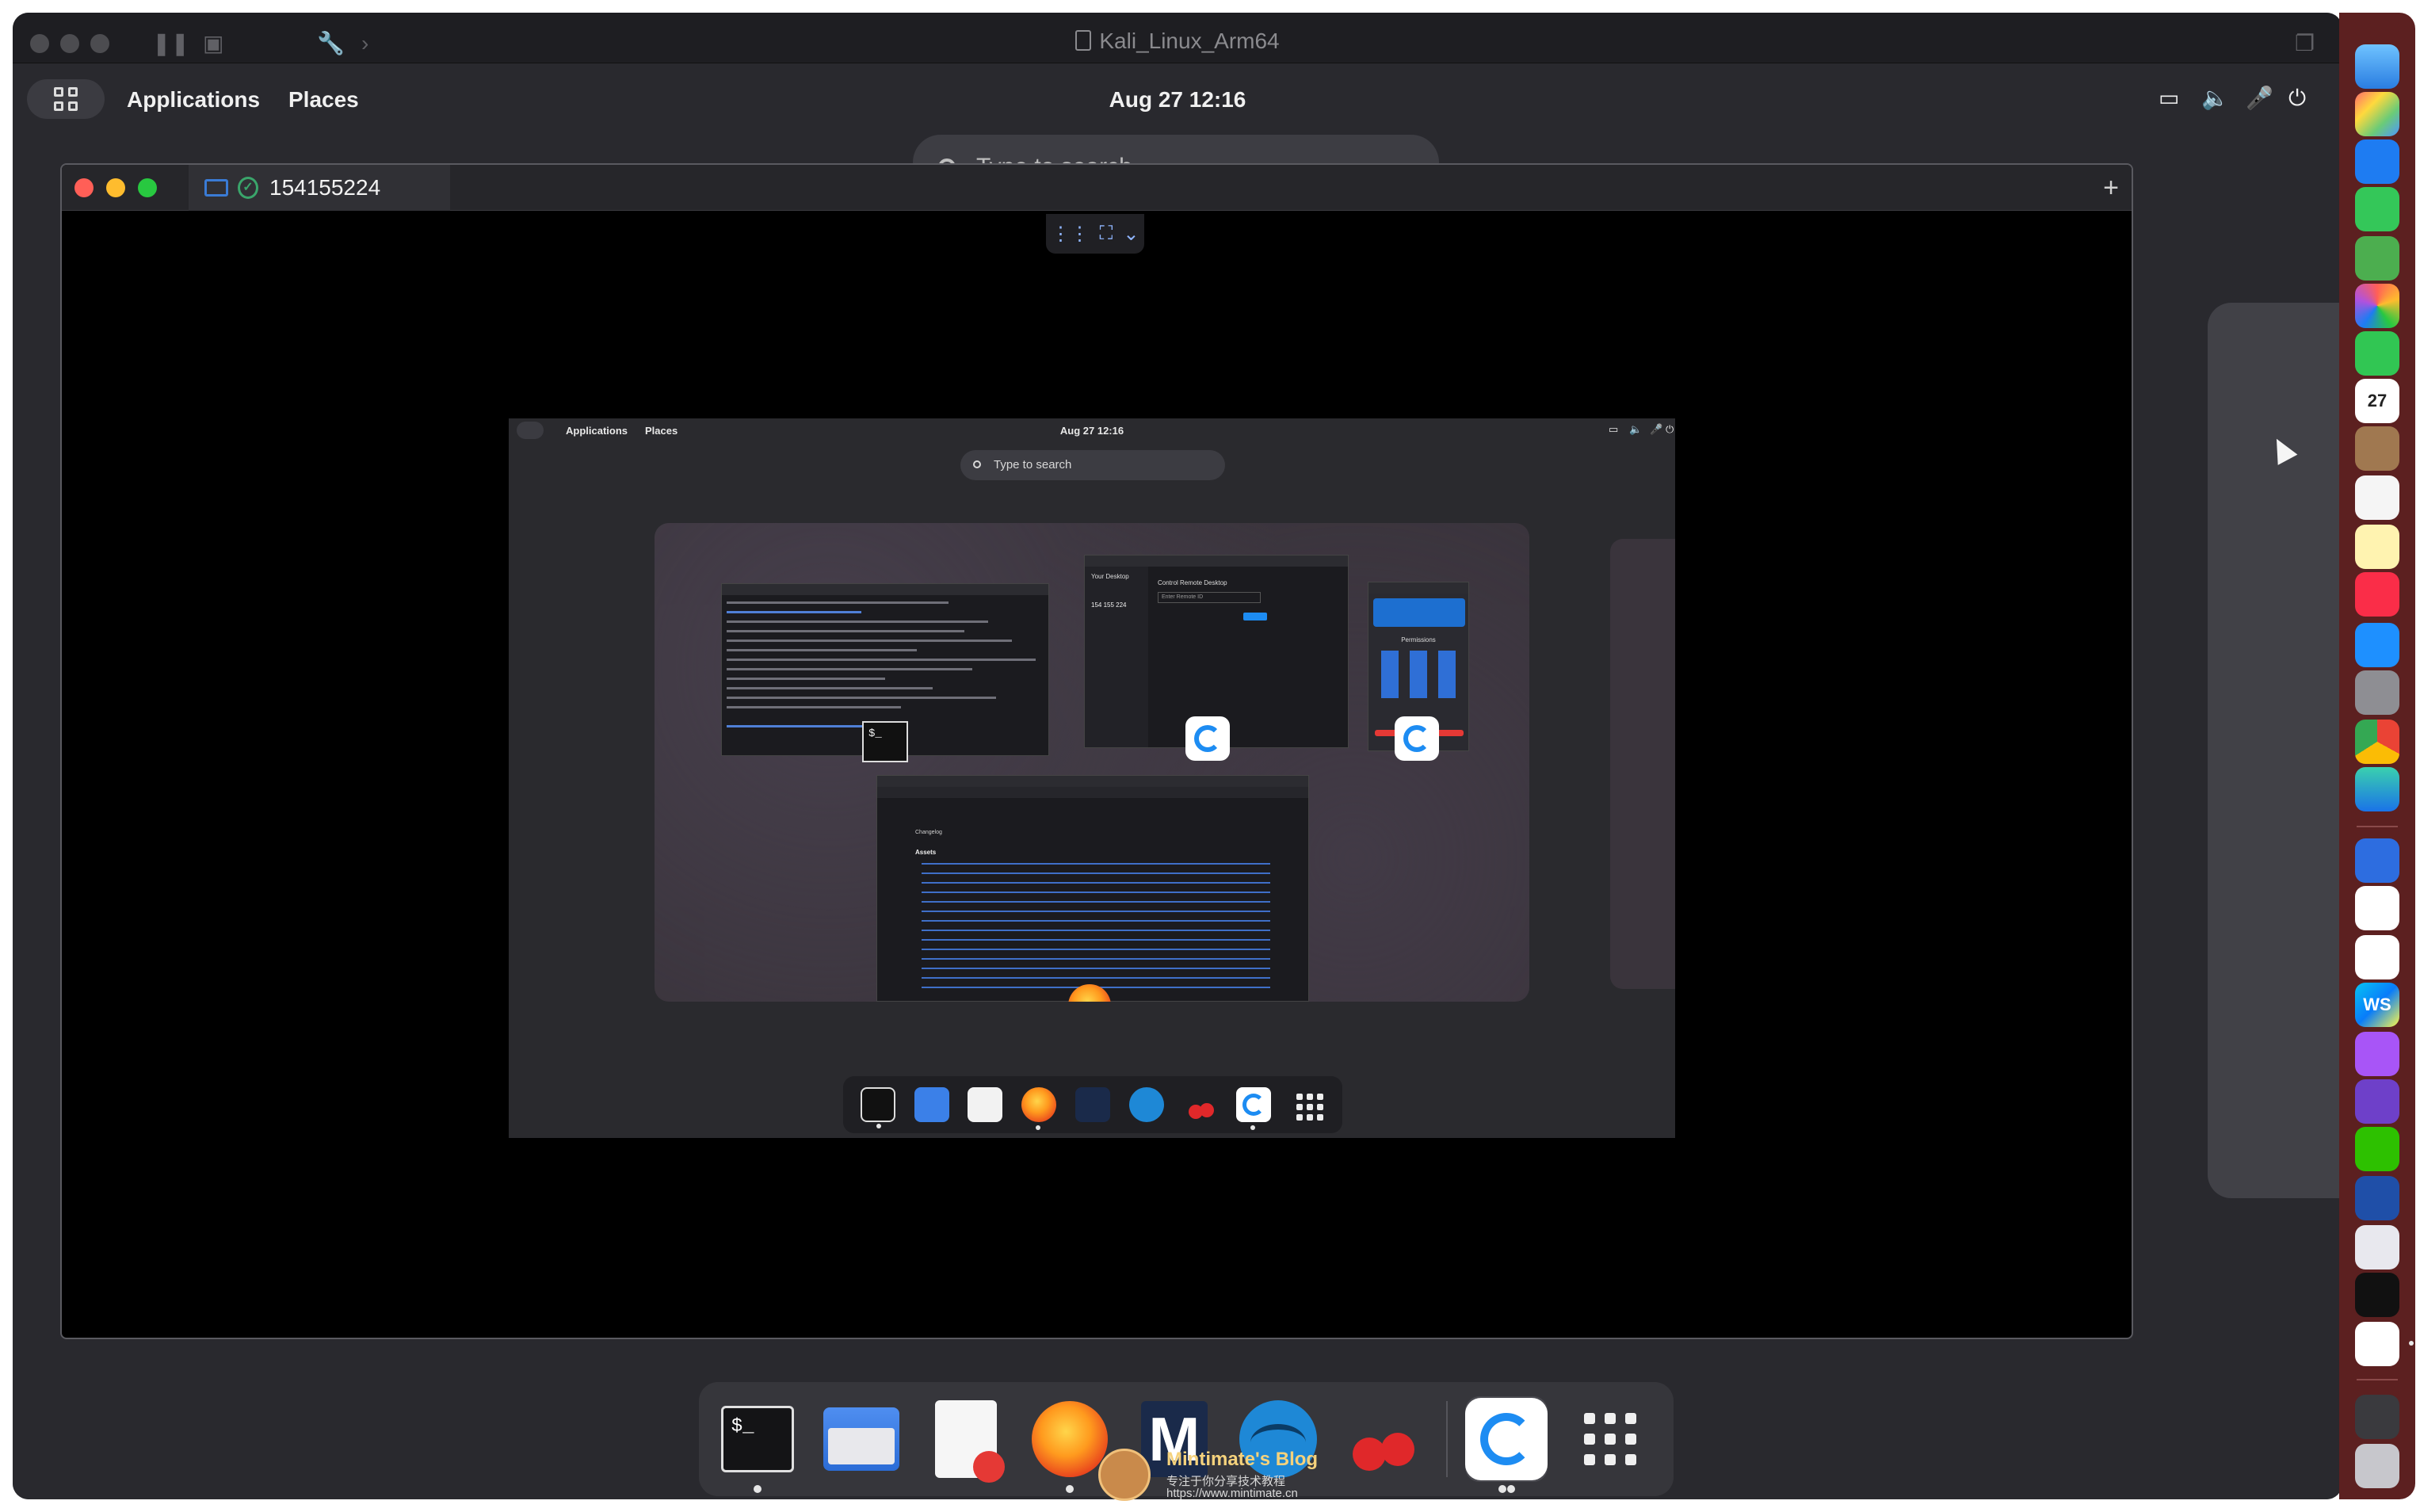 The height and width of the screenshot is (1512, 2420). What do you see at coordinates (885, 741) in the screenshot?
I see `terminal-app-badge-icon: $_` at bounding box center [885, 741].